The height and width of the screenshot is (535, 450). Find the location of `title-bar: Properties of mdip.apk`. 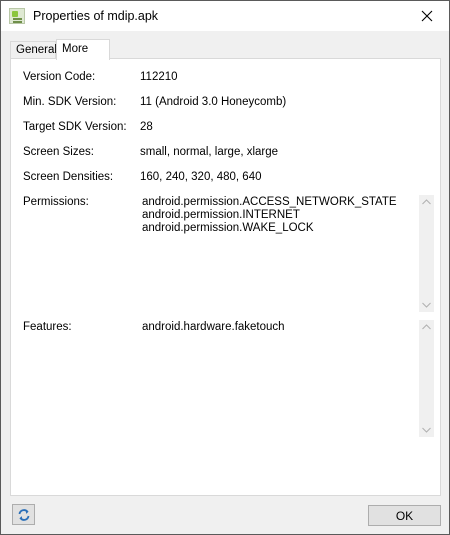

title-bar: Properties of mdip.apk is located at coordinates (225, 16).